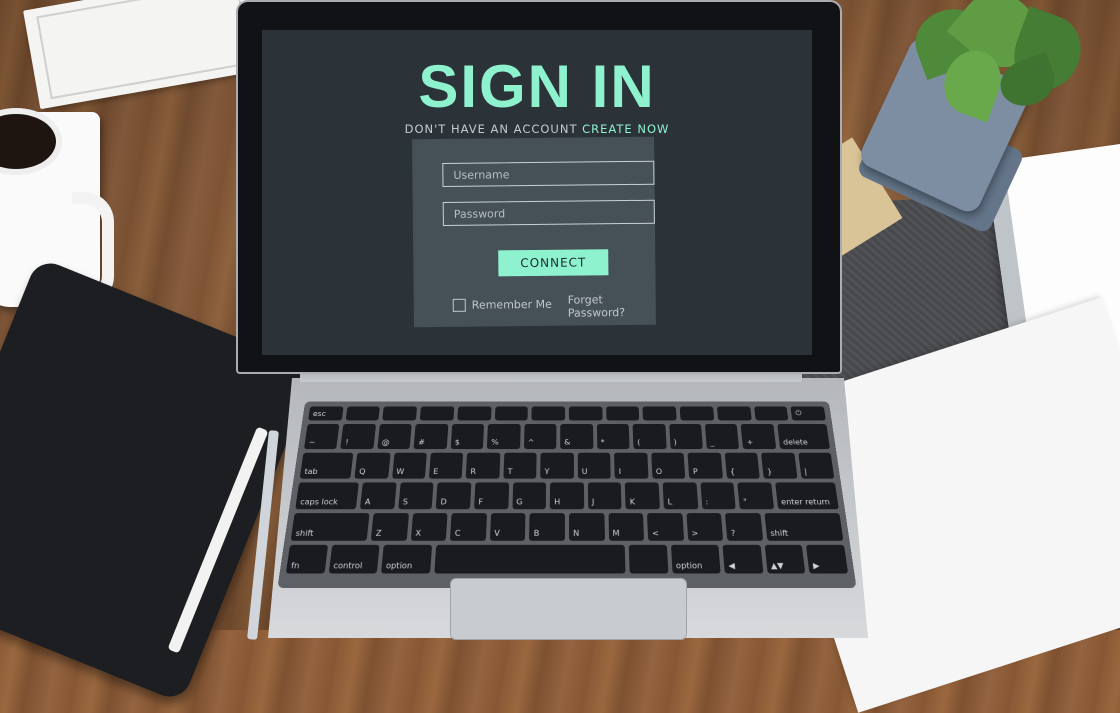  What do you see at coordinates (409, 465) in the screenshot?
I see `key-w: W` at bounding box center [409, 465].